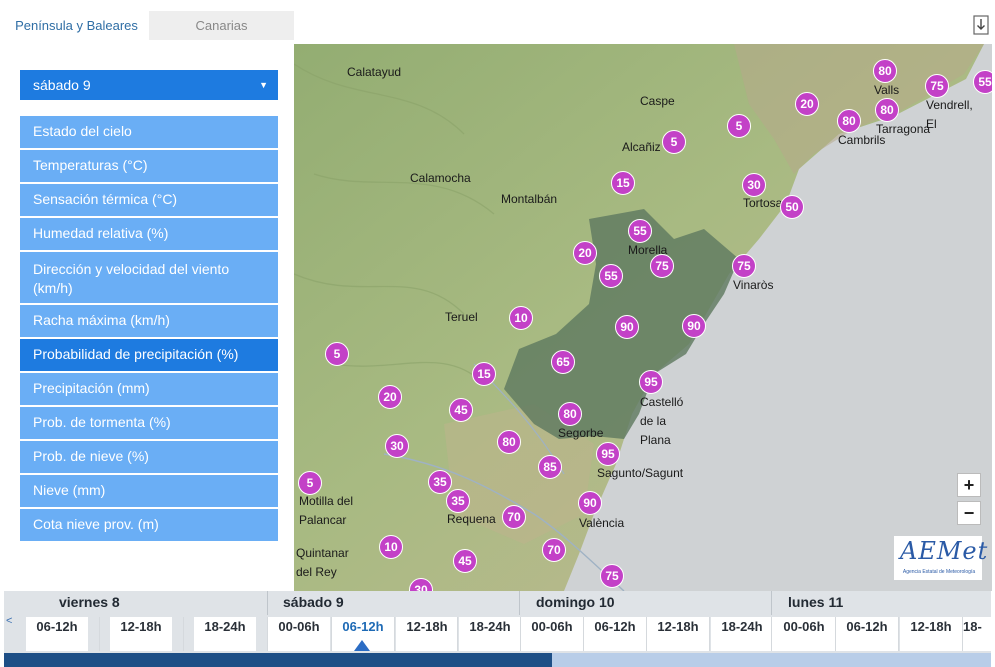  I want to click on city-label: València, so click(602, 523).